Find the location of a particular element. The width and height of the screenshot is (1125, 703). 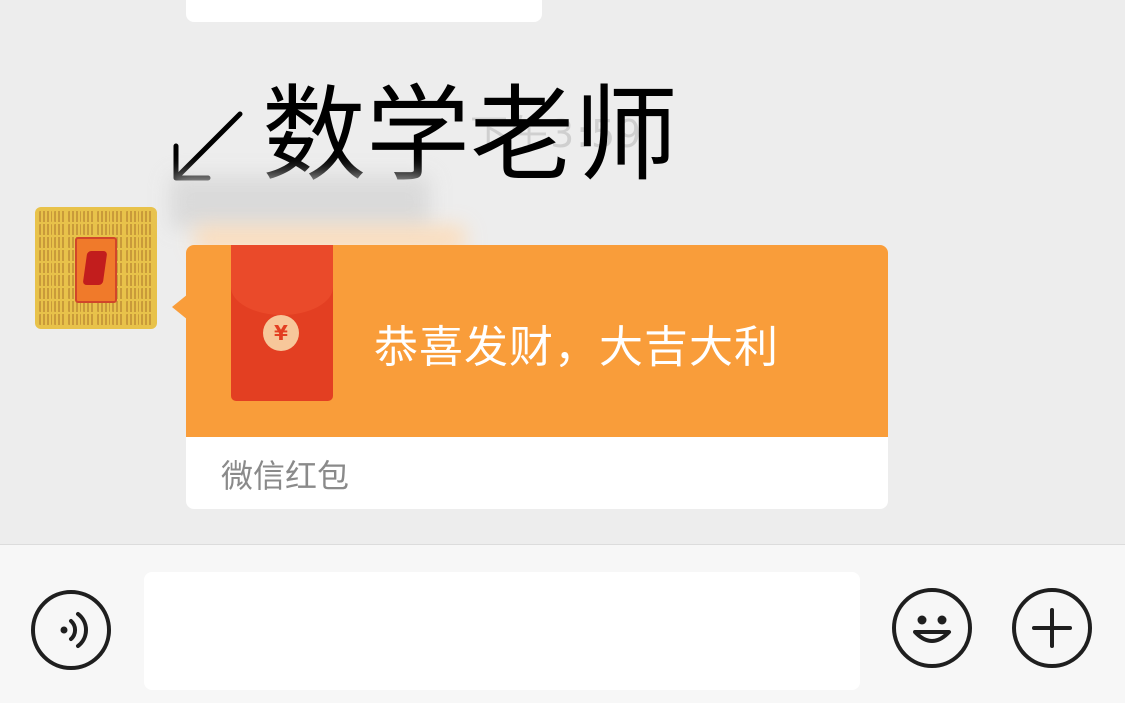

more-button is located at coordinates (1052, 628).